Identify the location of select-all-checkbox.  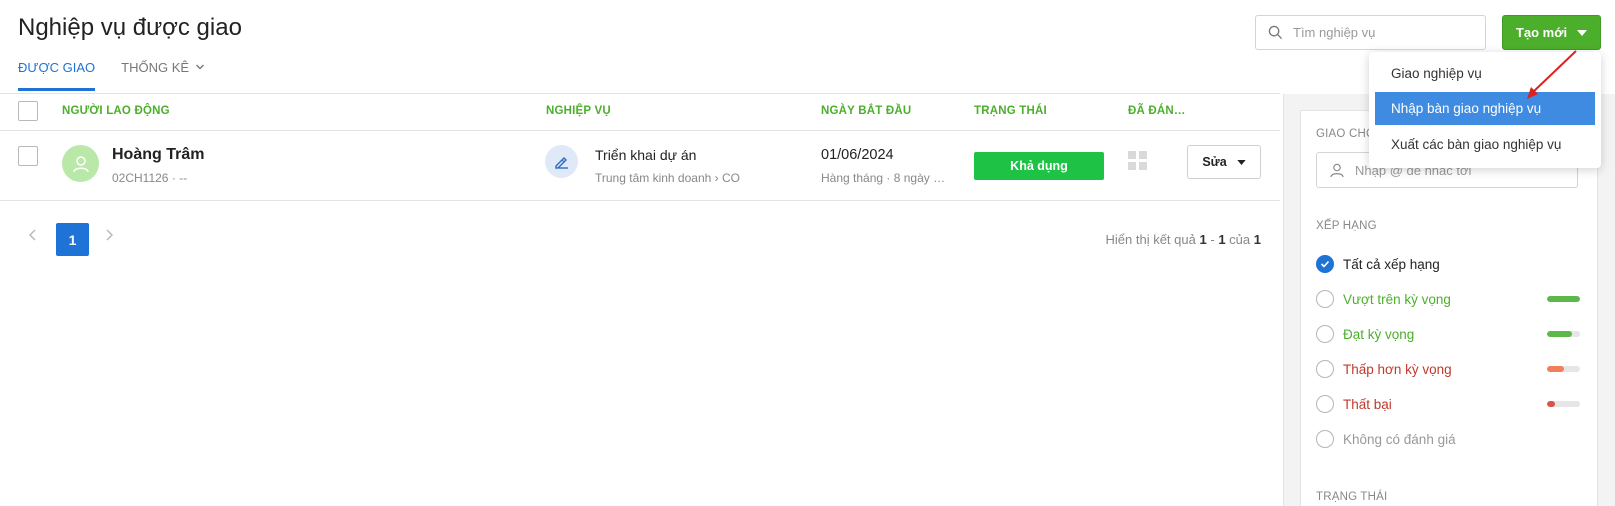
(28, 111).